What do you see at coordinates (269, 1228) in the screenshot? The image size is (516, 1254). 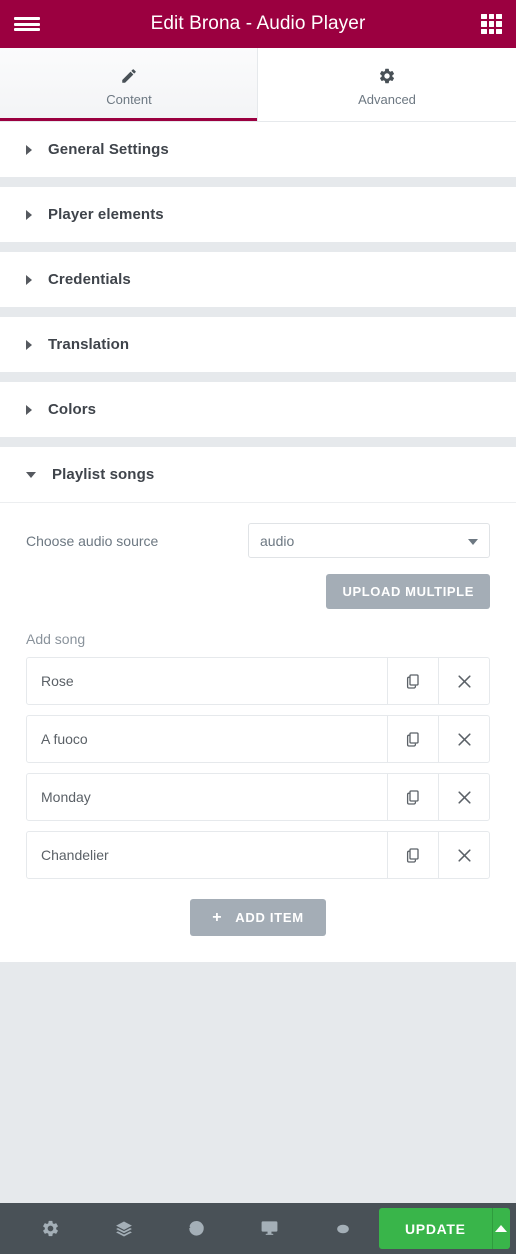 I see `responsive-mode-icon` at bounding box center [269, 1228].